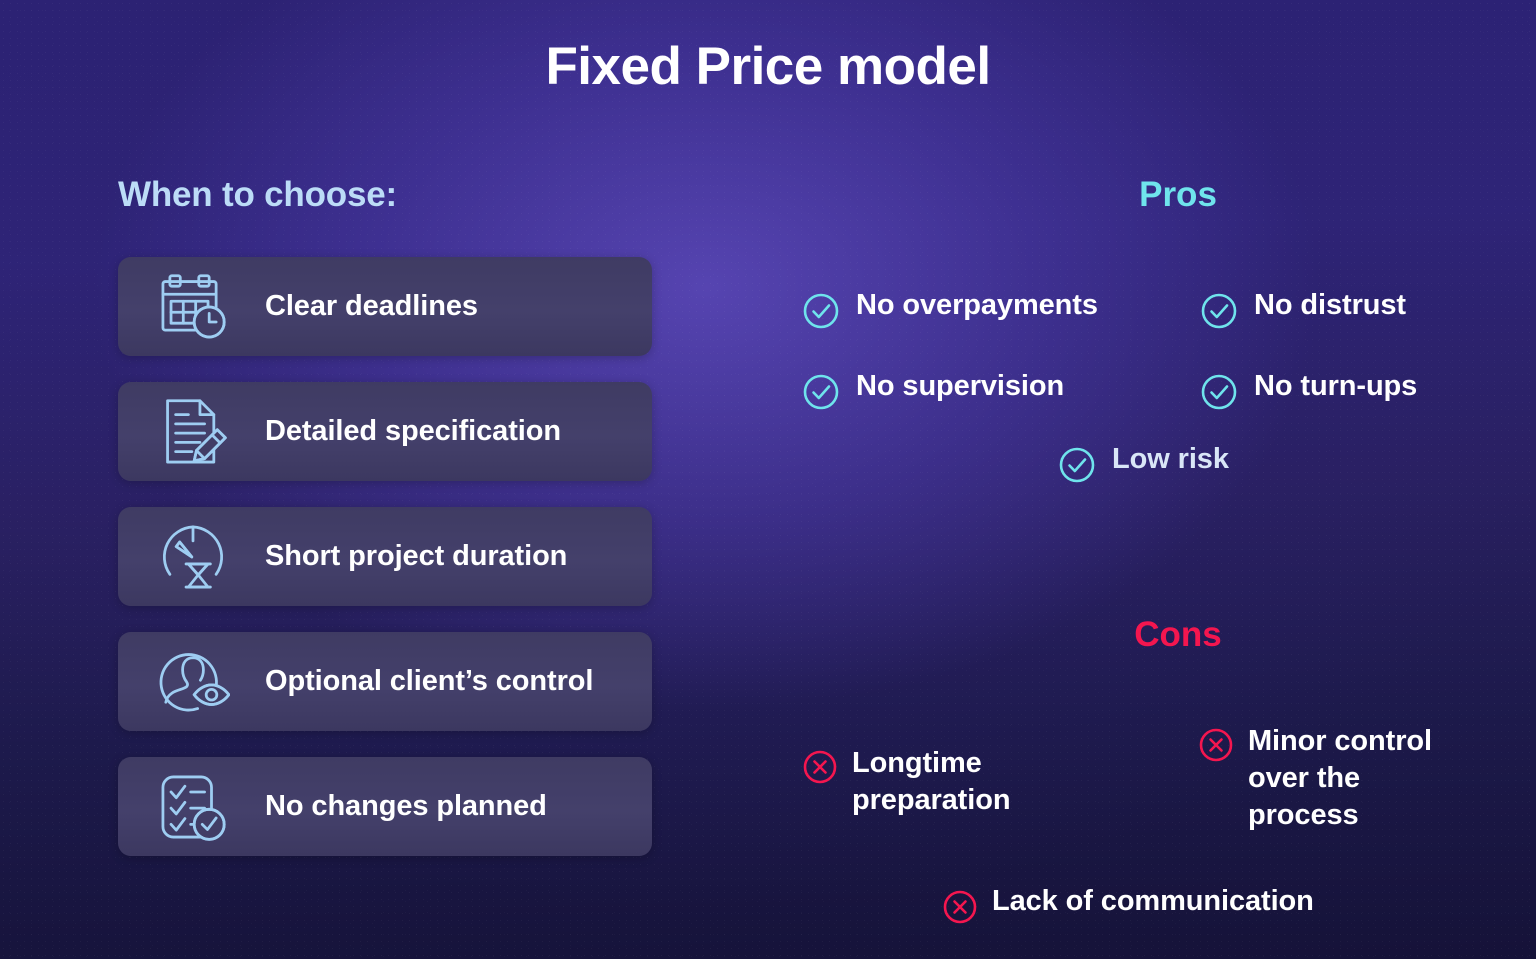  Describe the element at coordinates (1340, 778) in the screenshot. I see `cons-item-label: Minor control over the process` at that location.